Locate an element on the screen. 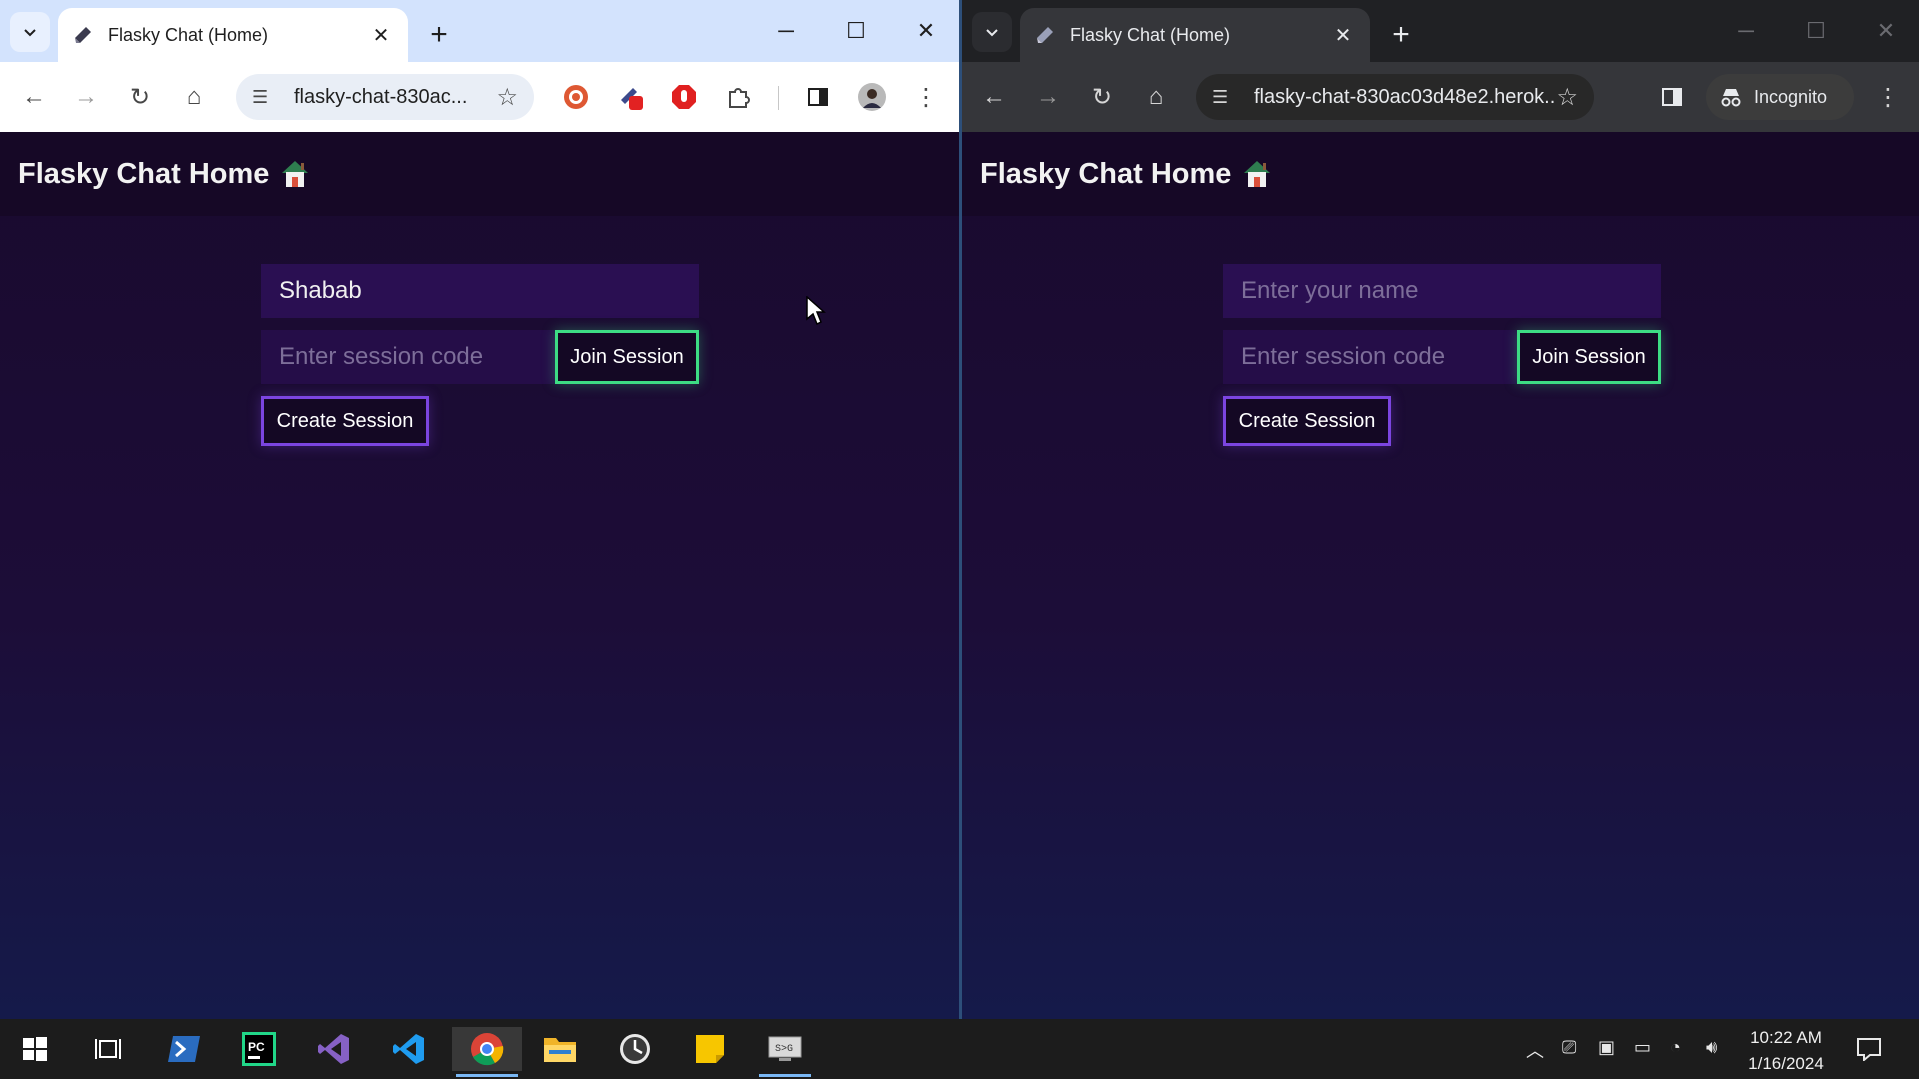  battery-icon: ▭ is located at coordinates (1642, 1047).